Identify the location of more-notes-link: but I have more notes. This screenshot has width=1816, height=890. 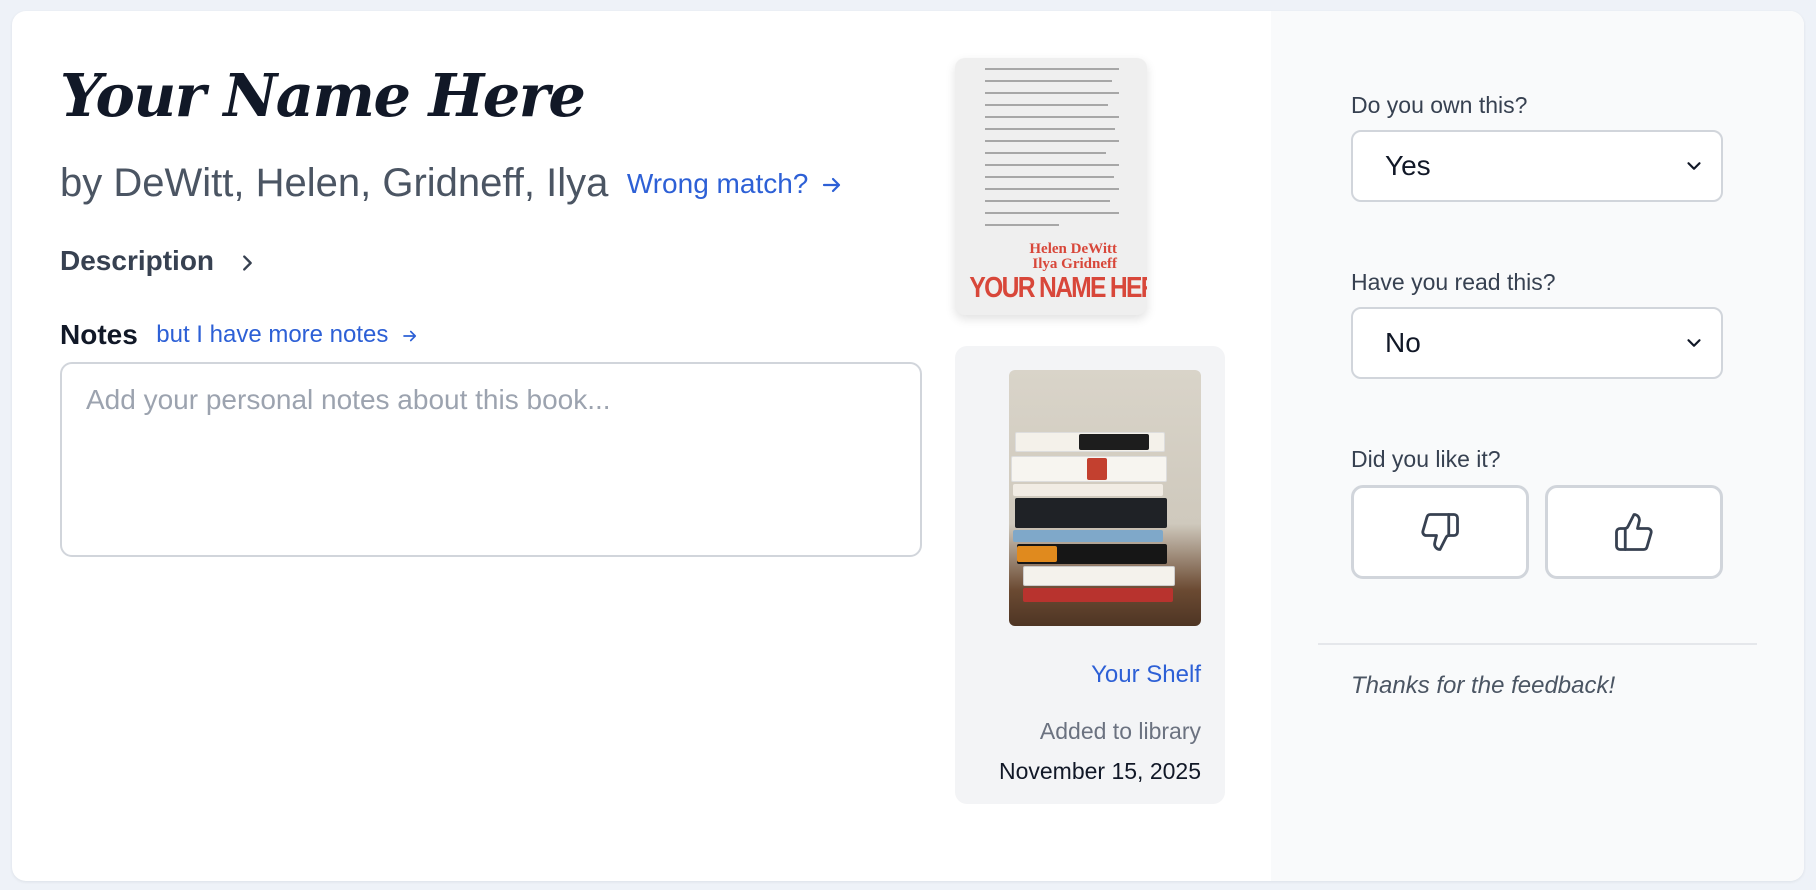
(287, 334).